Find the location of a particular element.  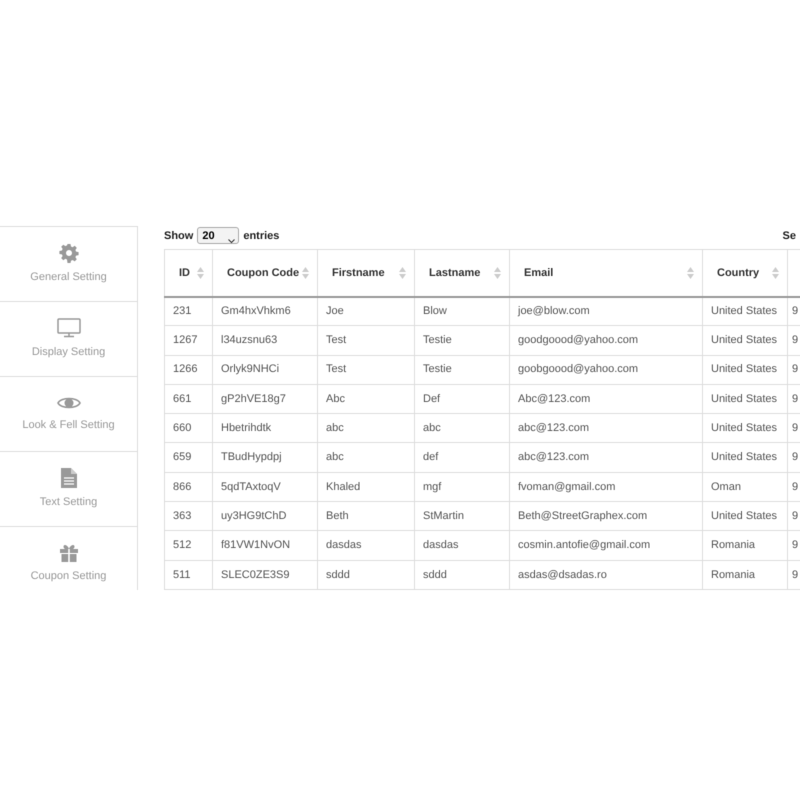

table-cell: gP2hVE18g7 is located at coordinates (265, 399).